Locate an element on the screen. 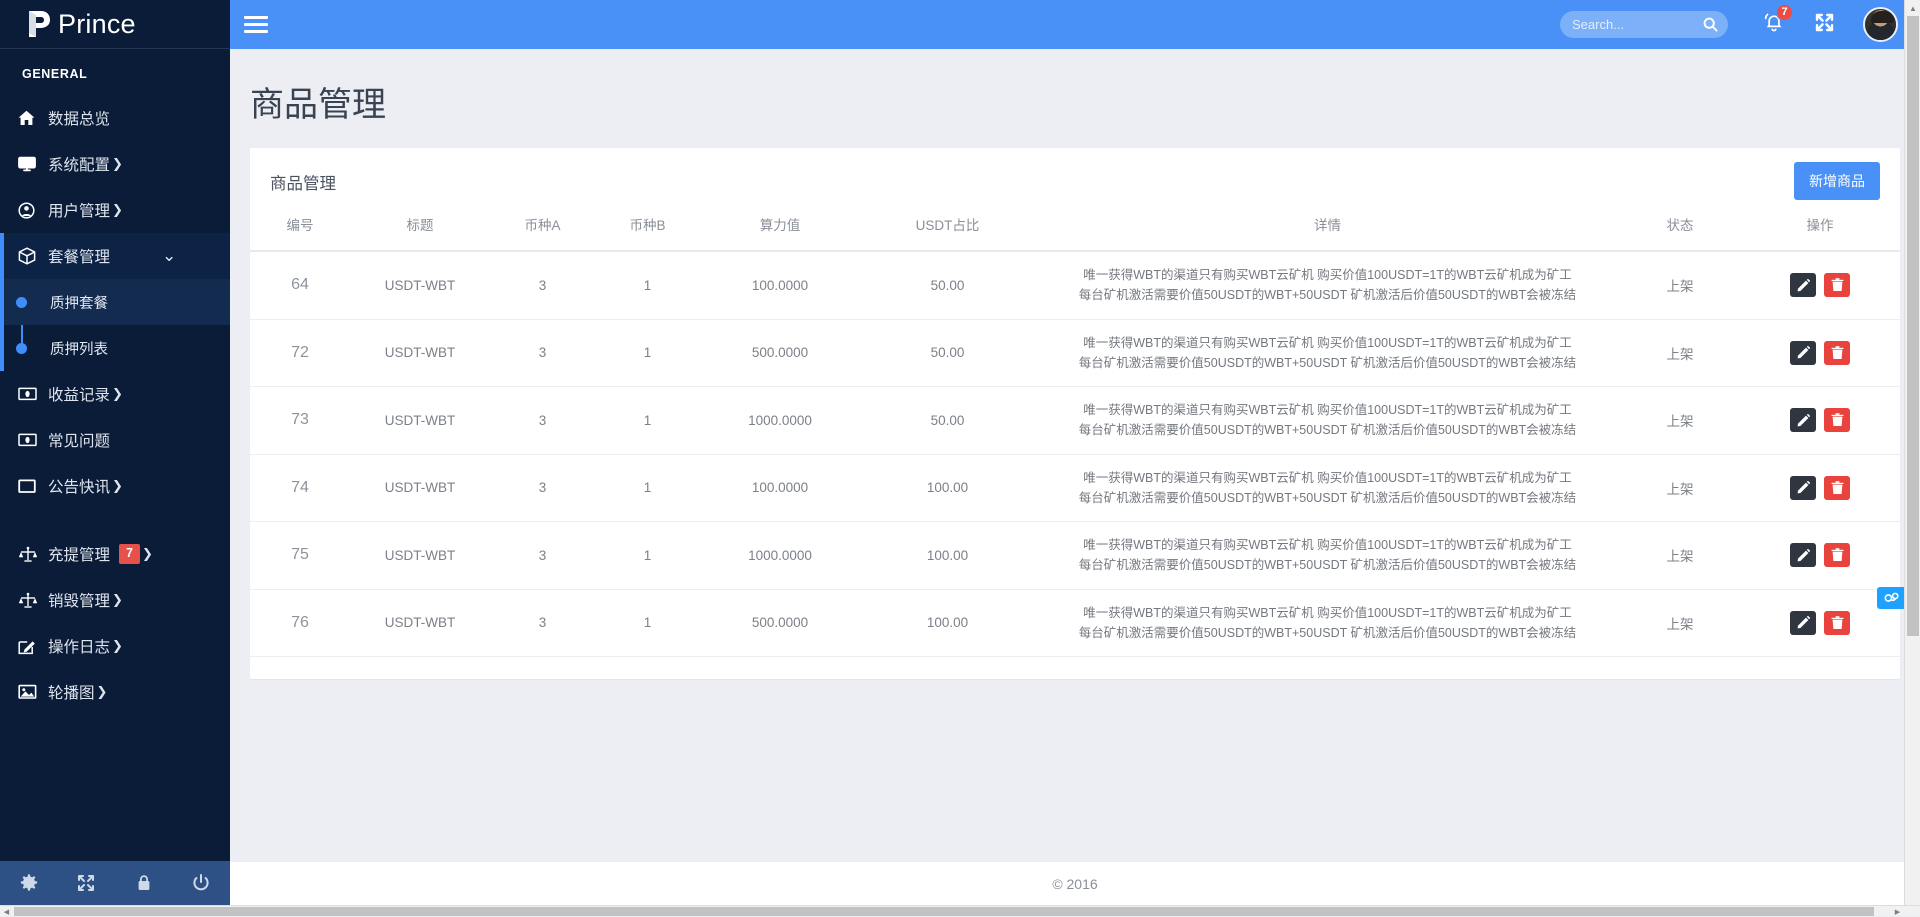 This screenshot has height=917, width=1920. cell-hashrate: 100.0000 is located at coordinates (780, 285).